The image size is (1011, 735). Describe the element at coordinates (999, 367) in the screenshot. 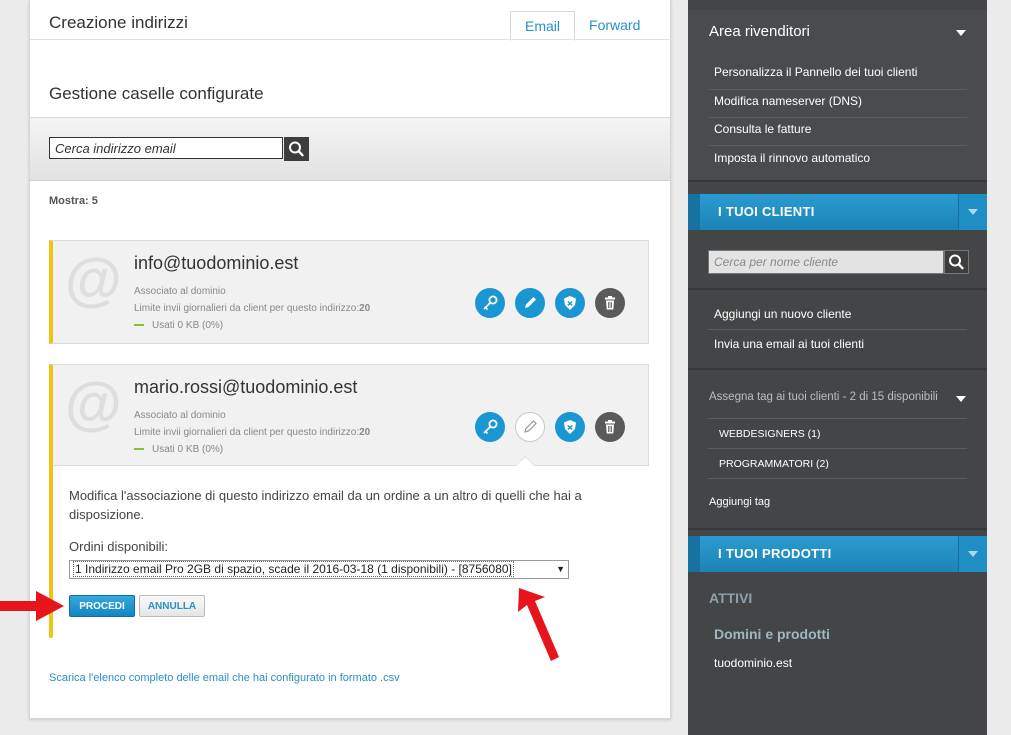

I see `page-margin` at that location.